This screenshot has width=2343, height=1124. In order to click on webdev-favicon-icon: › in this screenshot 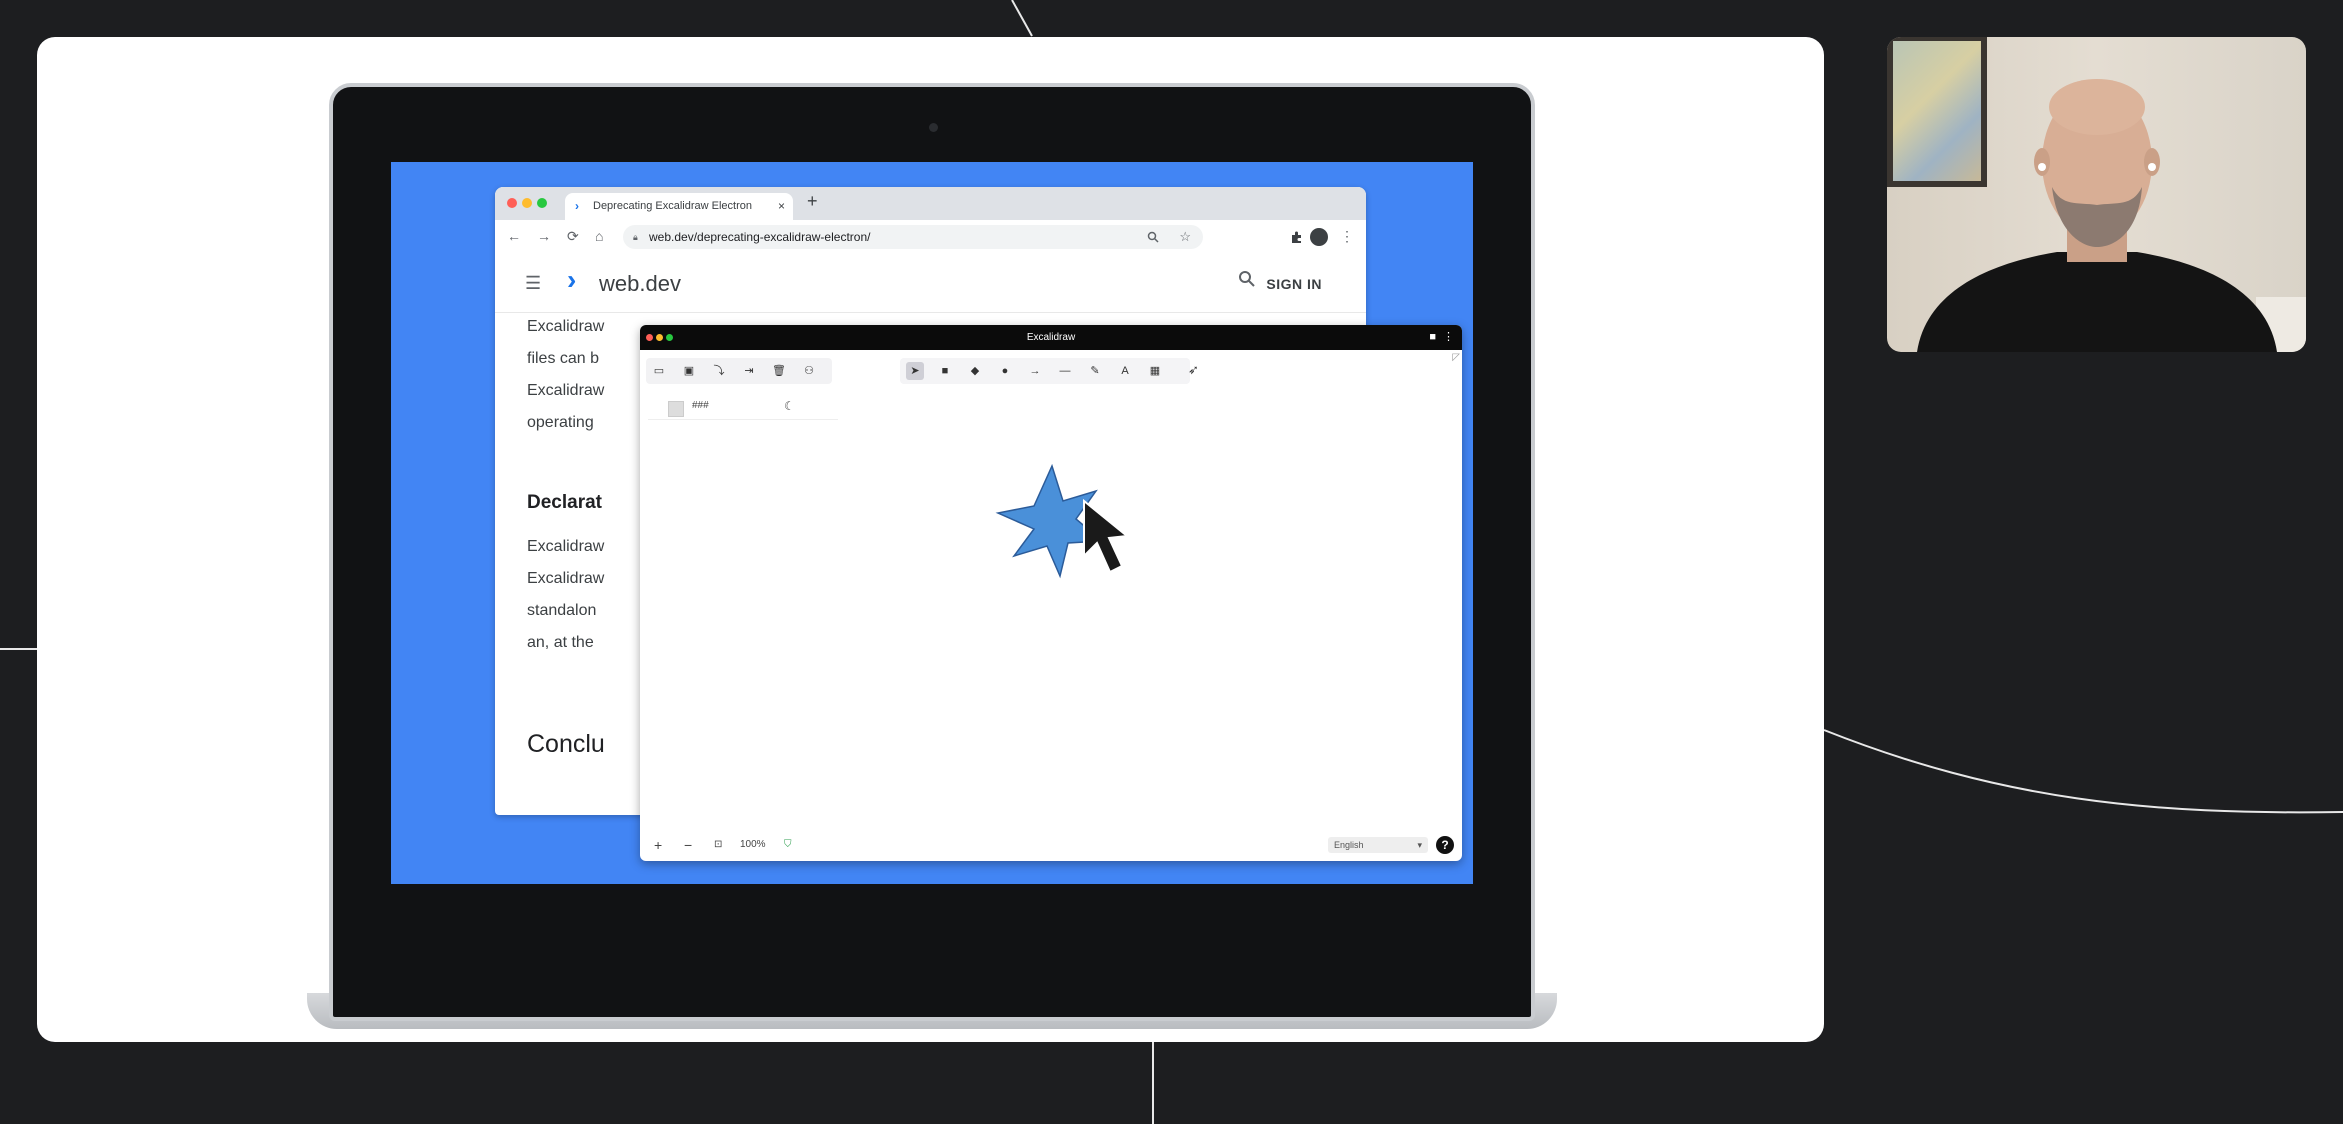, I will do `click(577, 206)`.